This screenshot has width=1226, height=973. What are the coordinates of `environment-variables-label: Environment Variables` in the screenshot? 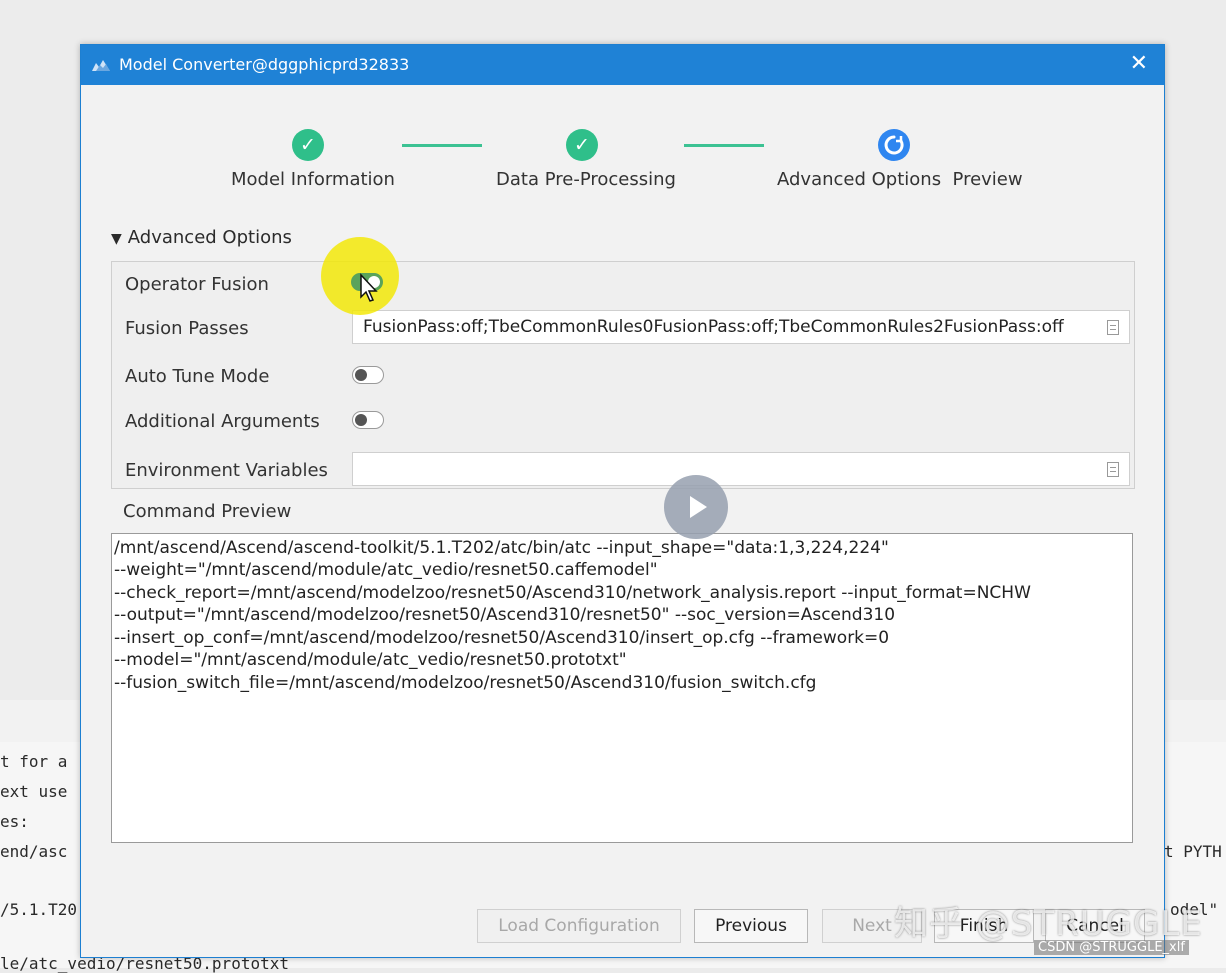 It's located at (226, 470).